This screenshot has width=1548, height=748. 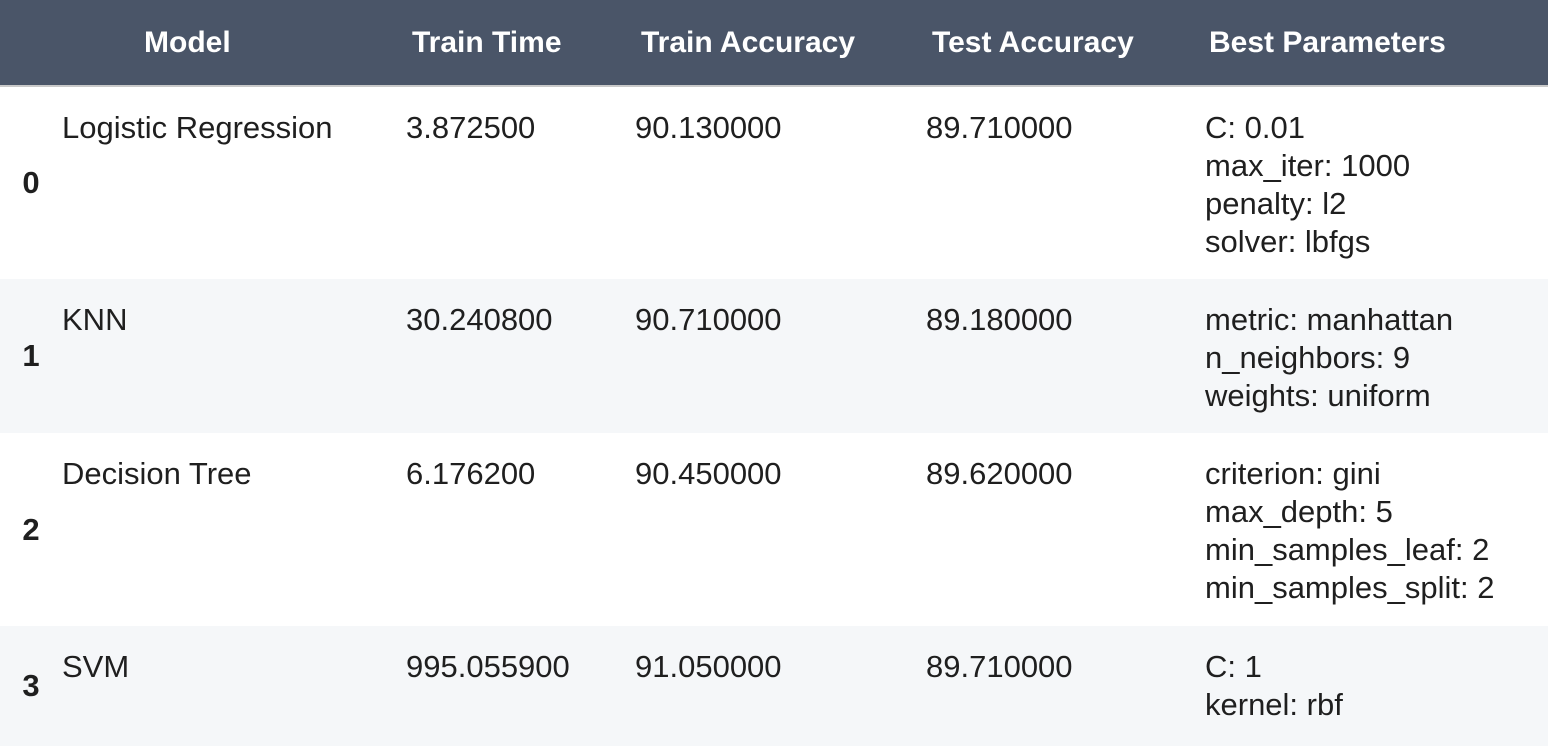 What do you see at coordinates (708, 473) in the screenshot?
I see `cell-train-accuracy: 90.450000` at bounding box center [708, 473].